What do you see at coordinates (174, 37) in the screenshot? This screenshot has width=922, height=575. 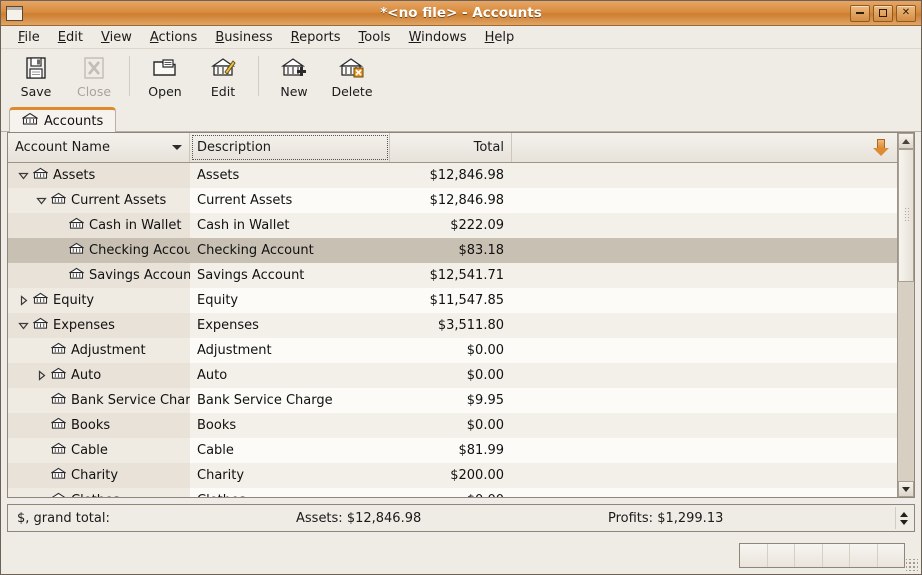 I see `menu-actions: Actions` at bounding box center [174, 37].